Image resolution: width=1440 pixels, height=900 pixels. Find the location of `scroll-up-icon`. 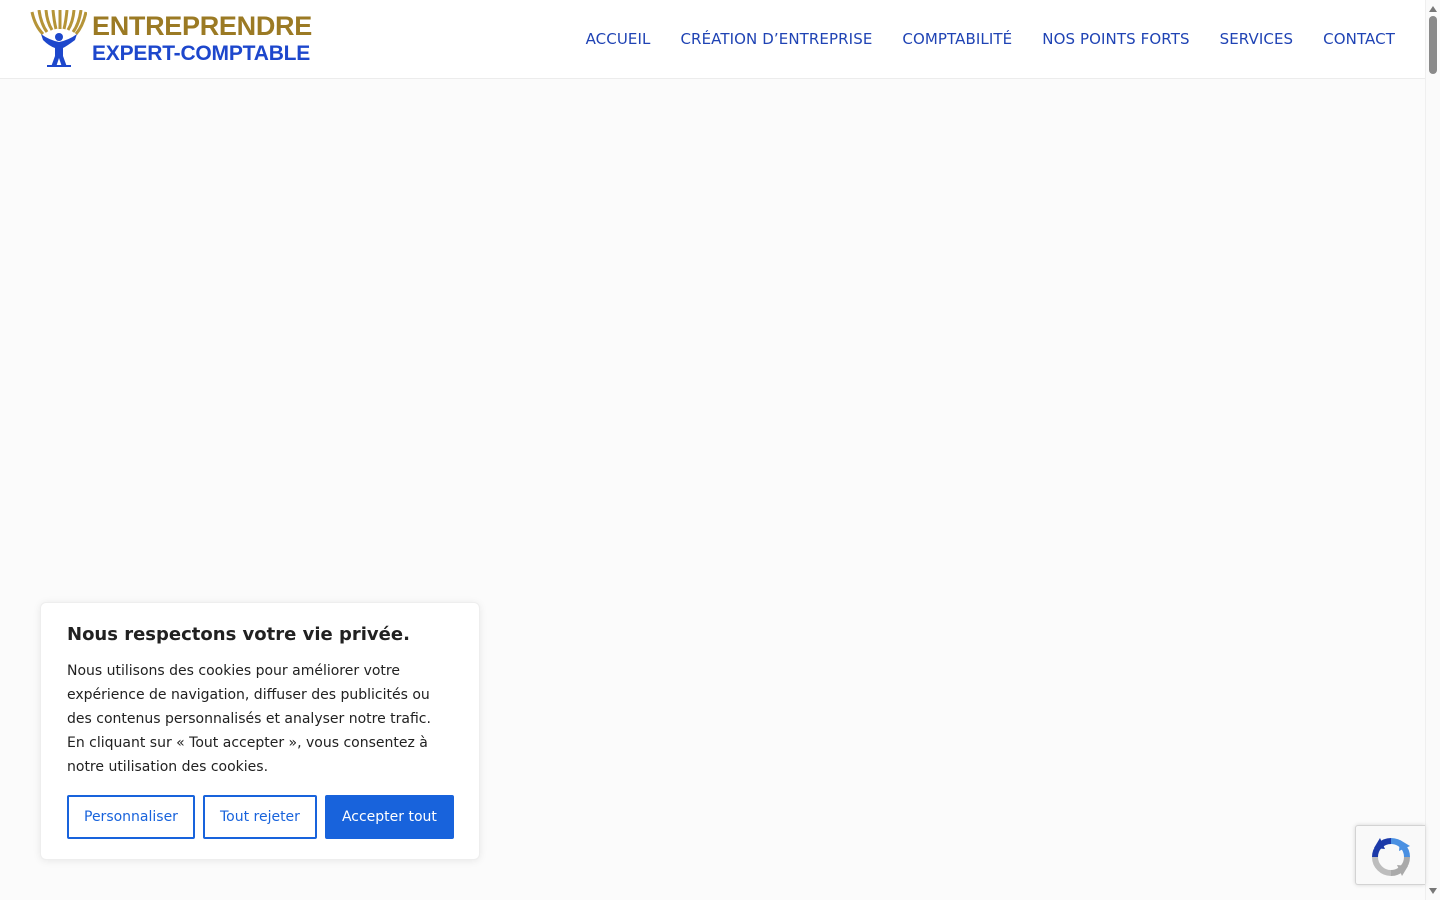

scroll-up-icon is located at coordinates (1433, 9).